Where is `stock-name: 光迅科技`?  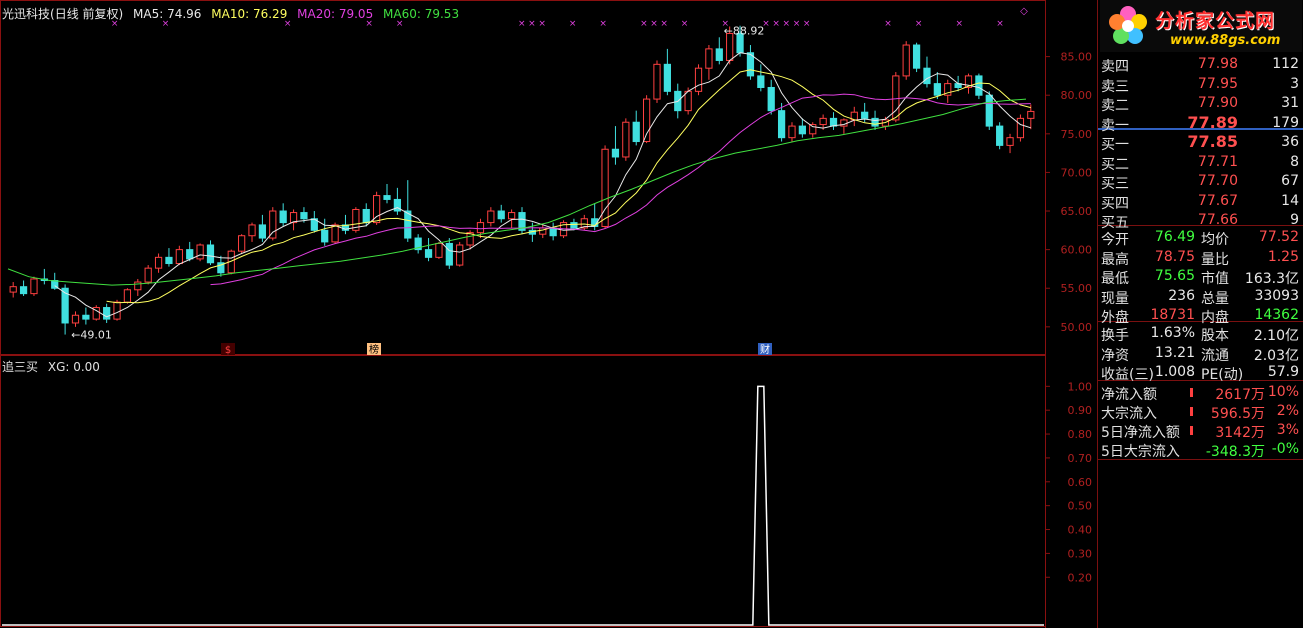
stock-name: 光迅科技 is located at coordinates (26, 14).